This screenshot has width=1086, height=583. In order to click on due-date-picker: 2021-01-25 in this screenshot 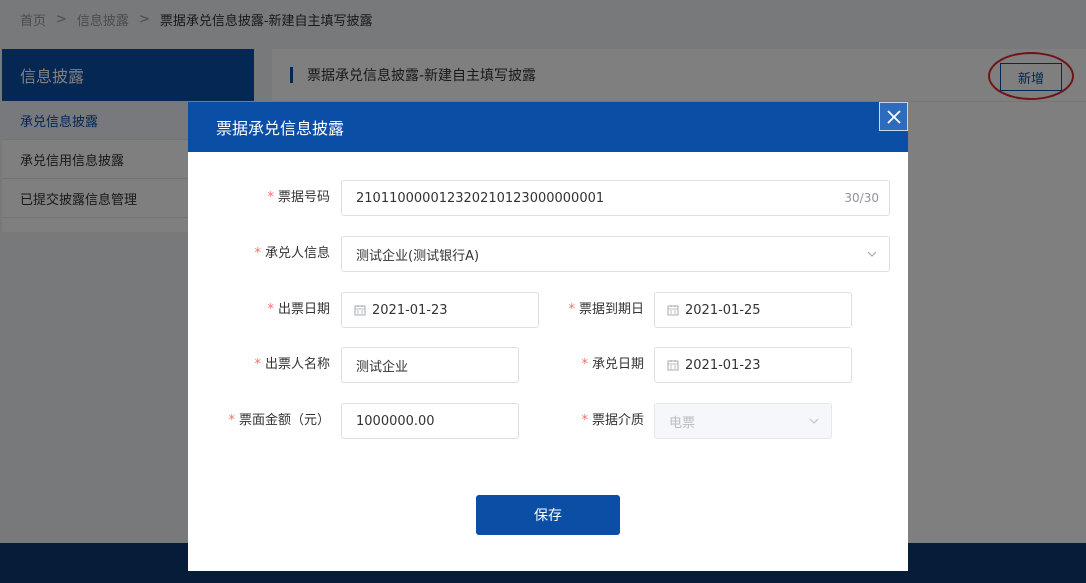, I will do `click(753, 310)`.